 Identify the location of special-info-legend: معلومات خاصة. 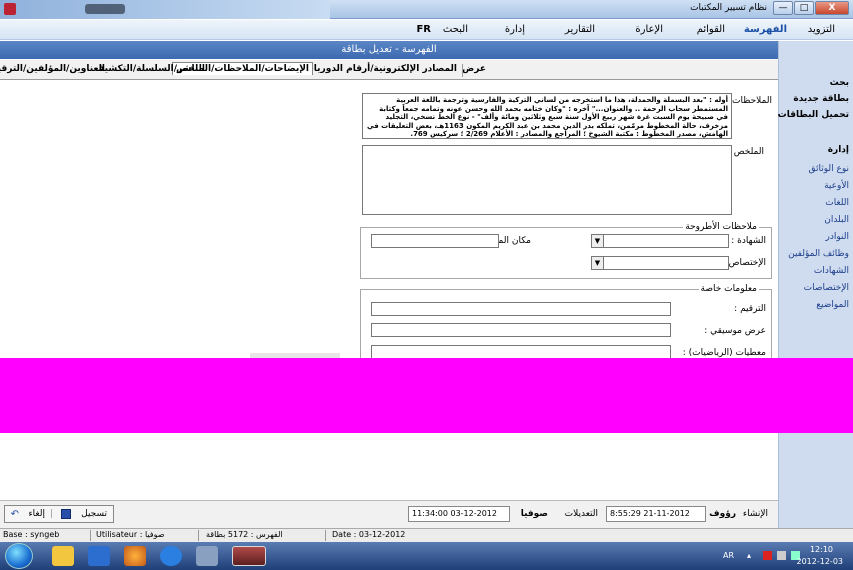
(728, 289).